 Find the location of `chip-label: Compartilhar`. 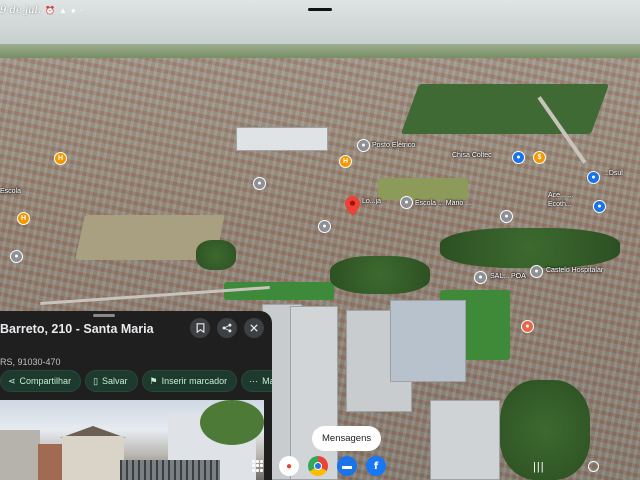

chip-label: Compartilhar is located at coordinates (45, 381).